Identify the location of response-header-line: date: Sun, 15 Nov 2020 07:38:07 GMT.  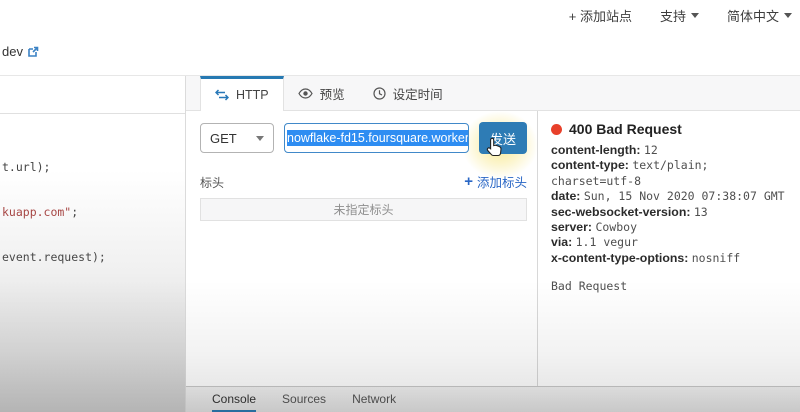
(669, 196).